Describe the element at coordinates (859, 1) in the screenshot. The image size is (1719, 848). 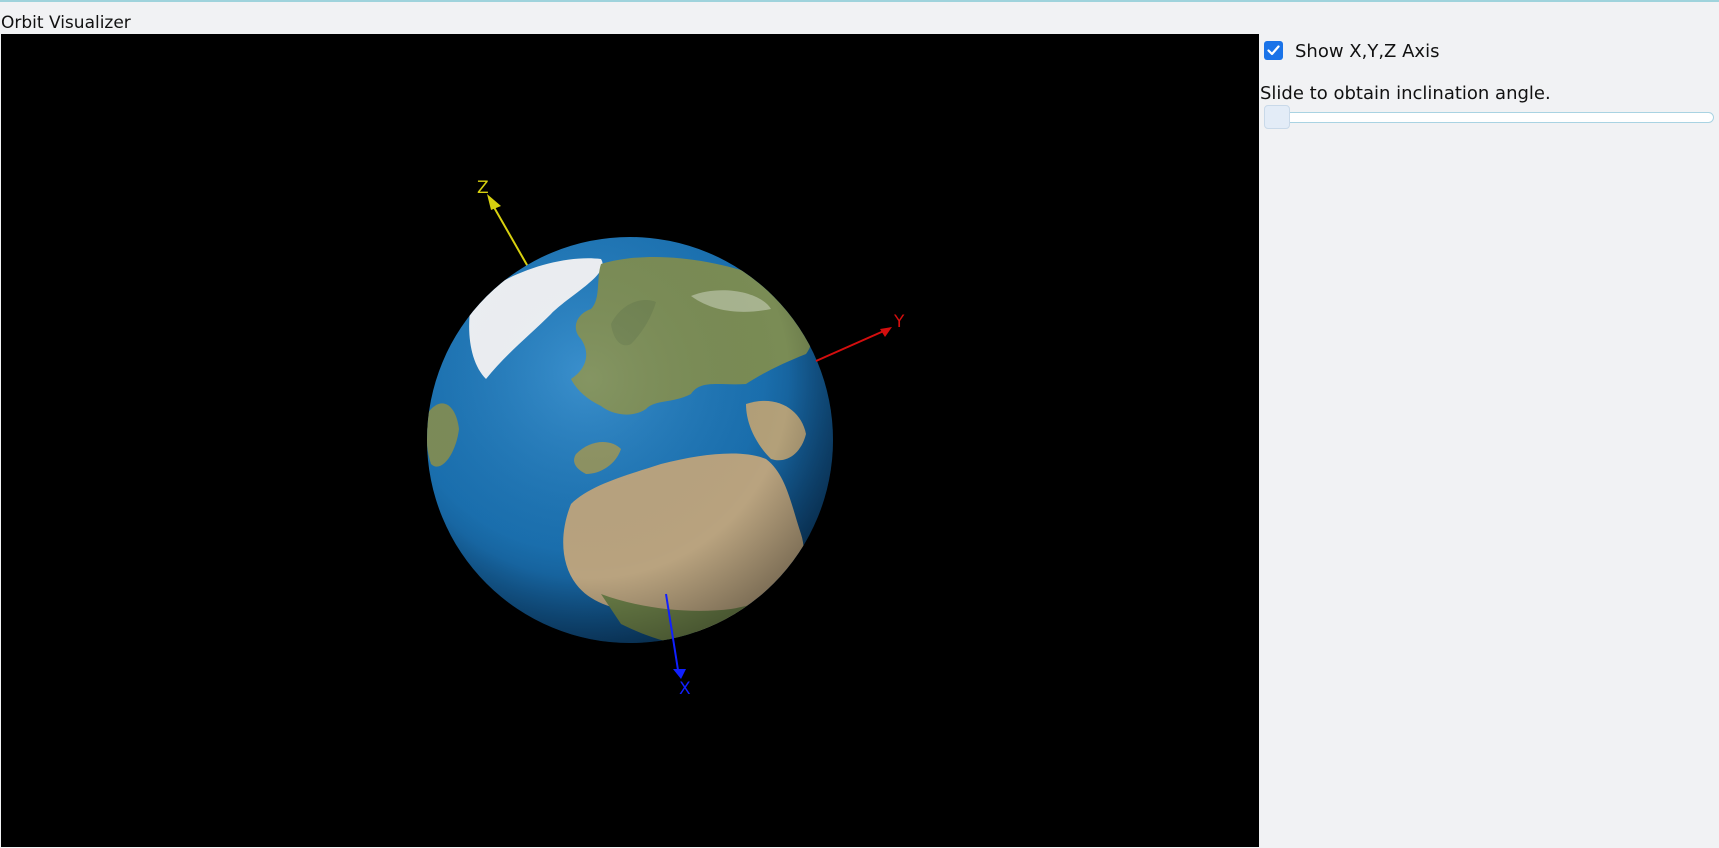
I see `window-top-border` at that location.